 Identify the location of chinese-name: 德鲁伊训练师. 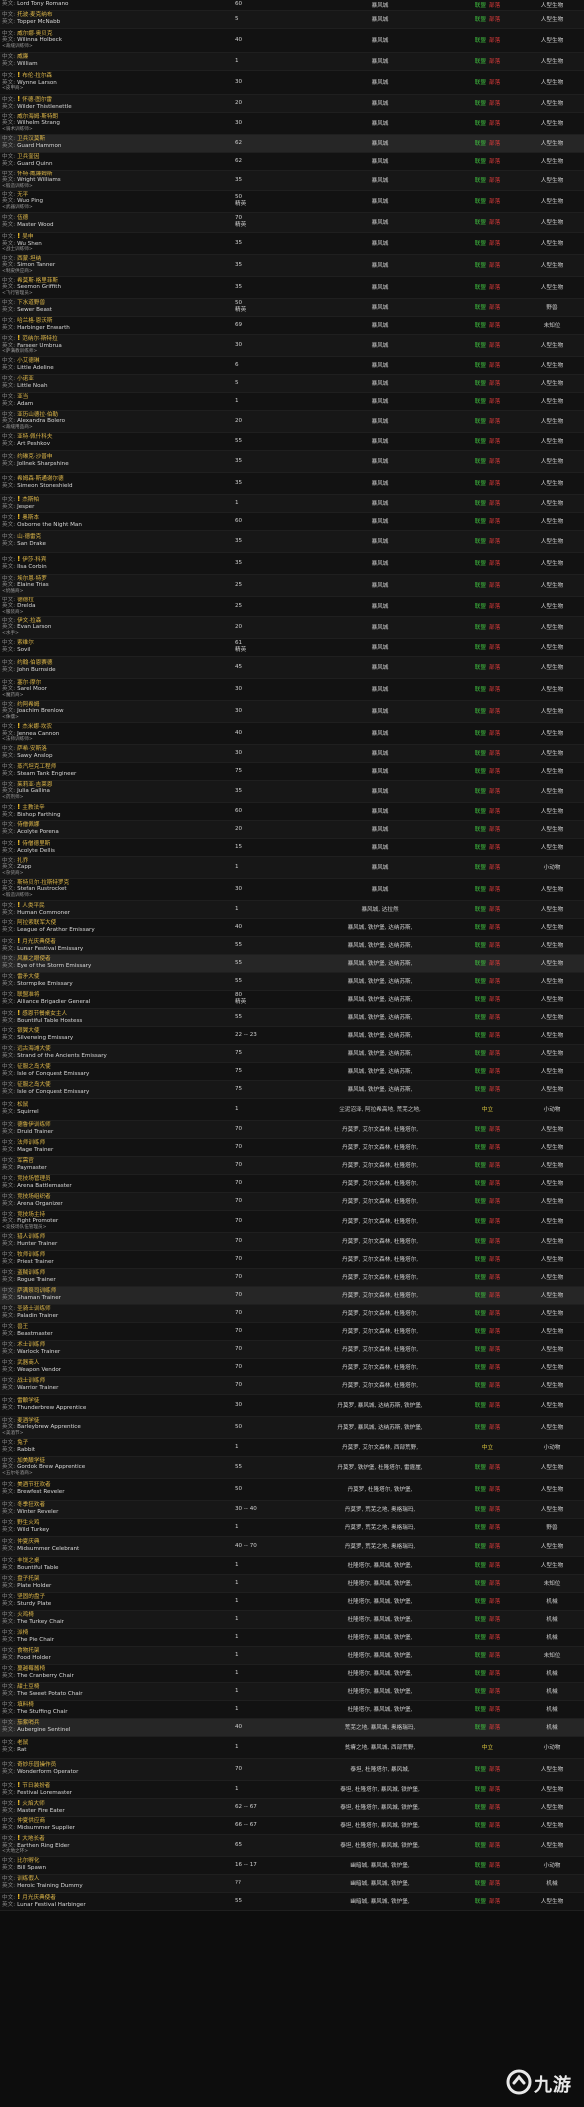
(34, 1125).